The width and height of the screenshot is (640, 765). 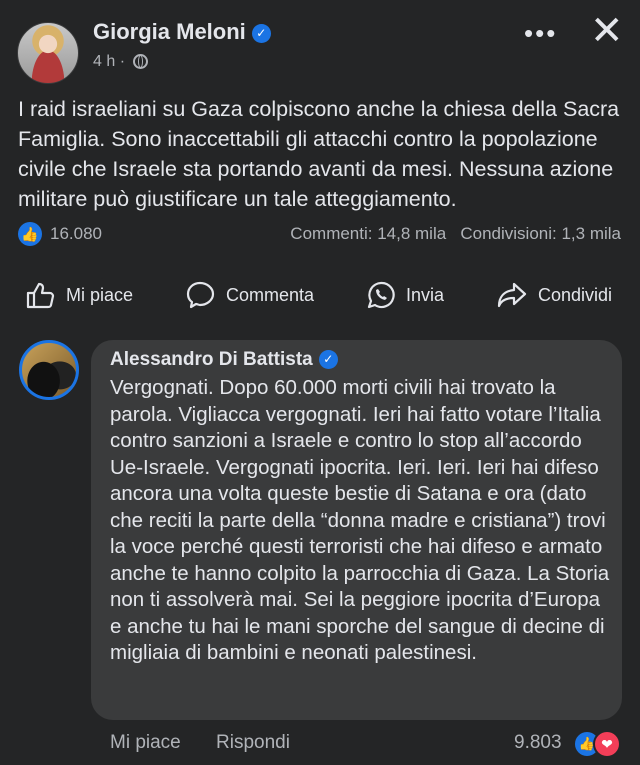 What do you see at coordinates (425, 294) in the screenshot?
I see `send-label: Invia` at bounding box center [425, 294].